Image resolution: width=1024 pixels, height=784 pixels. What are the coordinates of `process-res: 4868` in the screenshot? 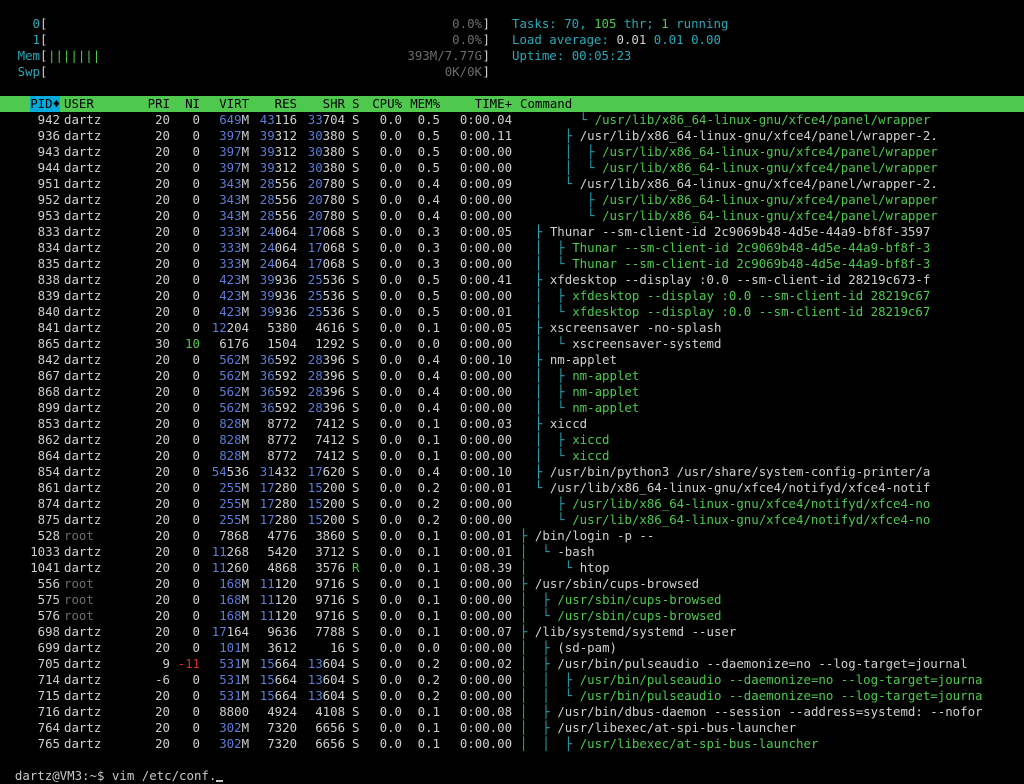 It's located at (282, 568).